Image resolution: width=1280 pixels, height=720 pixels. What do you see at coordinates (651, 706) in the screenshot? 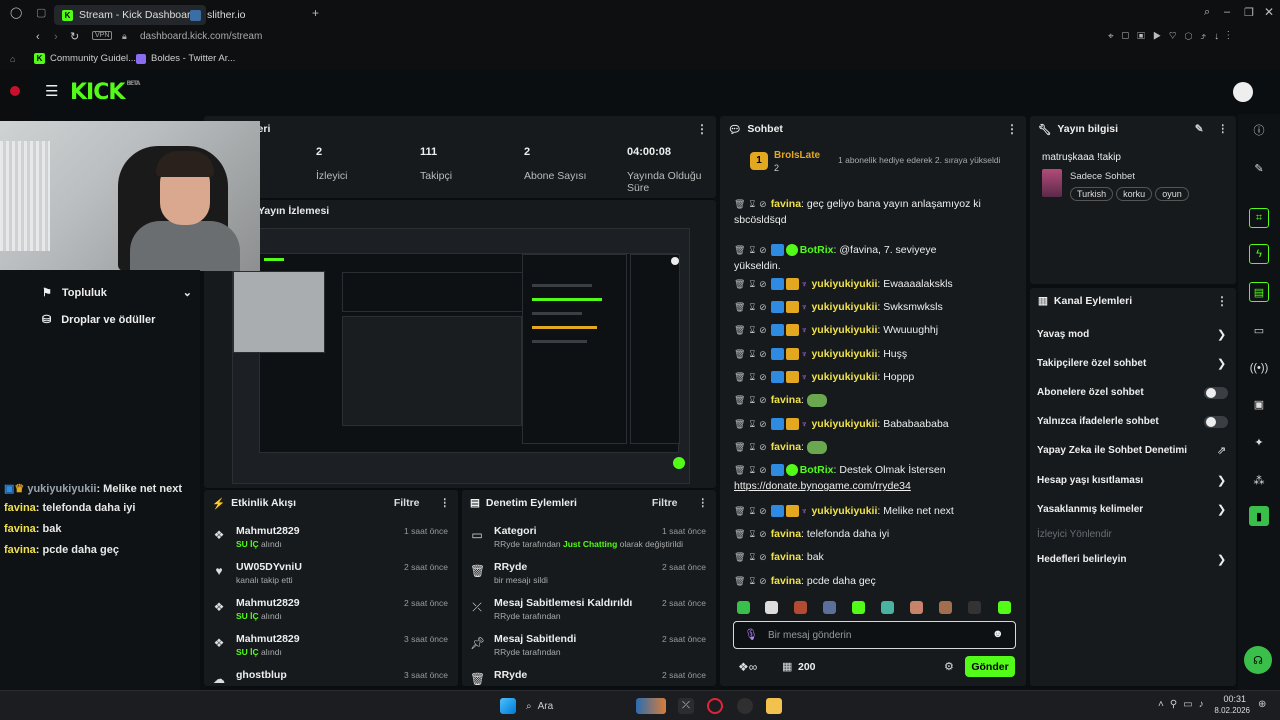
I see `widget-icon` at bounding box center [651, 706].